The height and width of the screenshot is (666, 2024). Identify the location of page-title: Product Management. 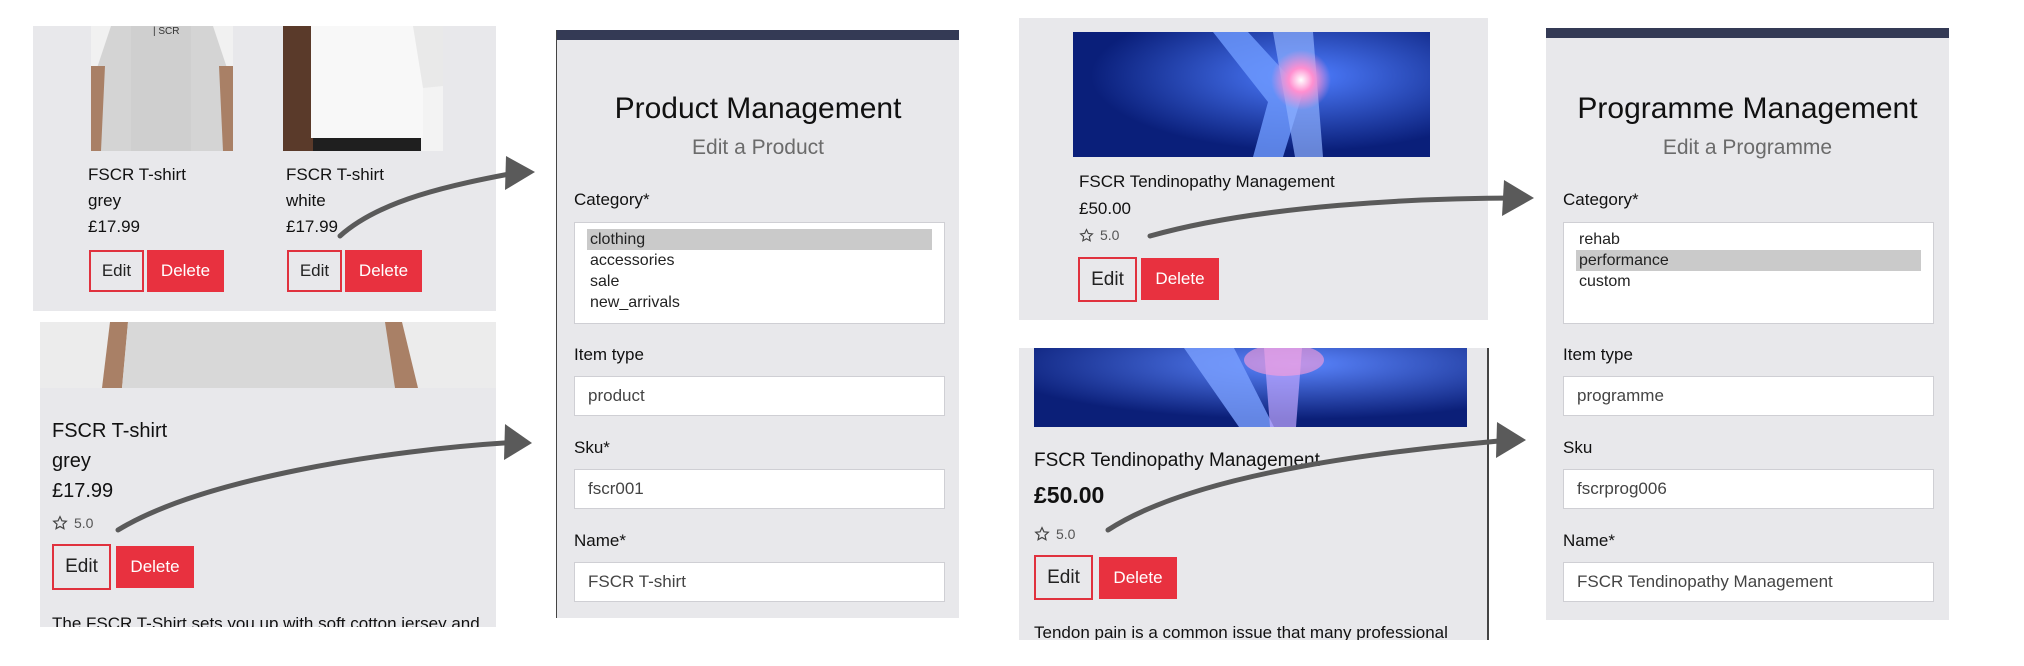
(758, 108).